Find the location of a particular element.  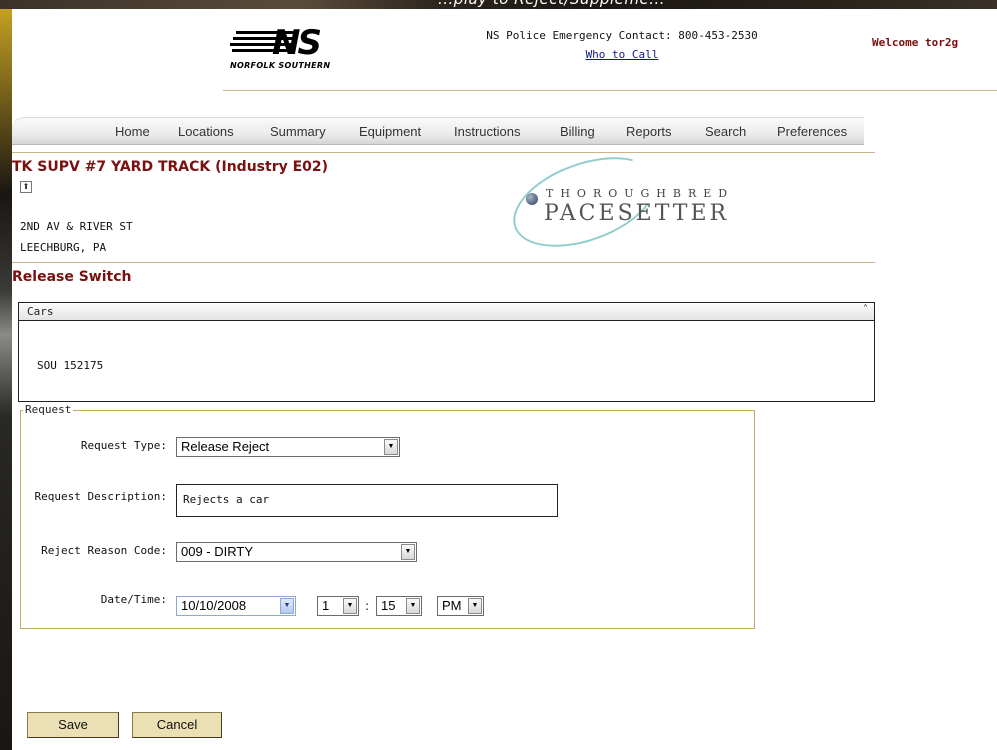

description-label: Request Description: is located at coordinates (100, 496).